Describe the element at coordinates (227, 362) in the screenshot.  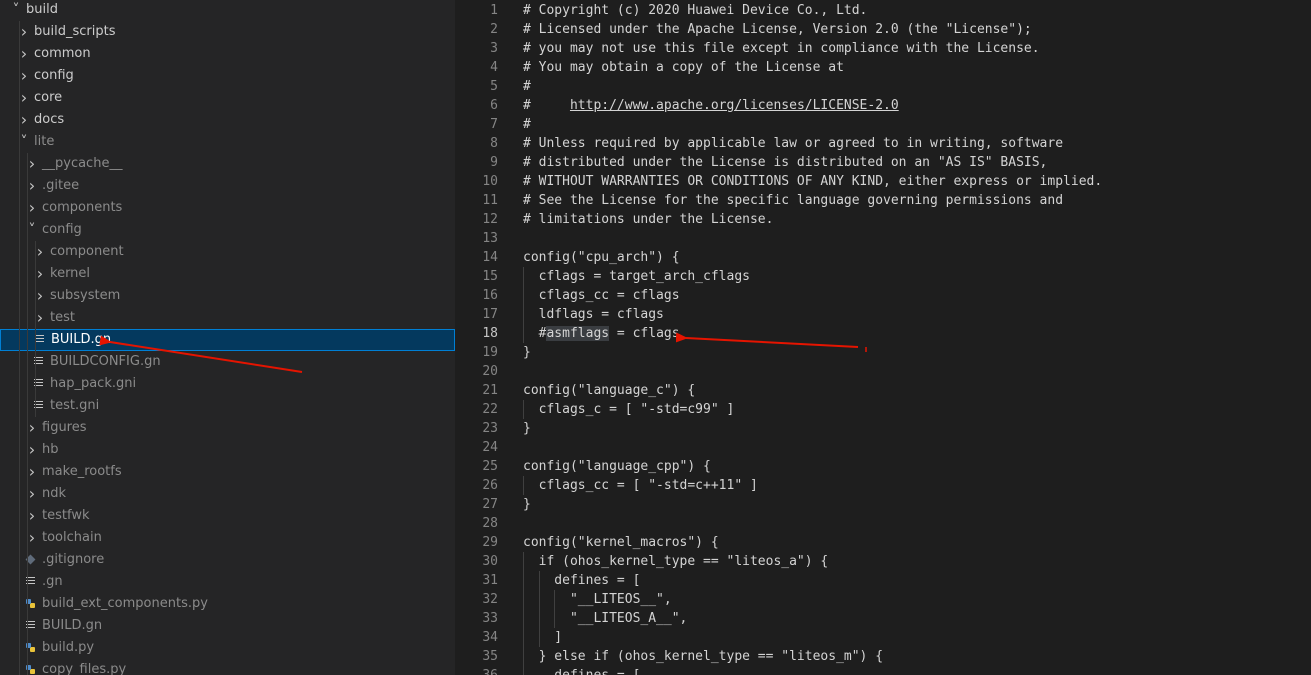
I see `tree-file-buildconfig-gn: BUILDCONFIG.gn` at that location.